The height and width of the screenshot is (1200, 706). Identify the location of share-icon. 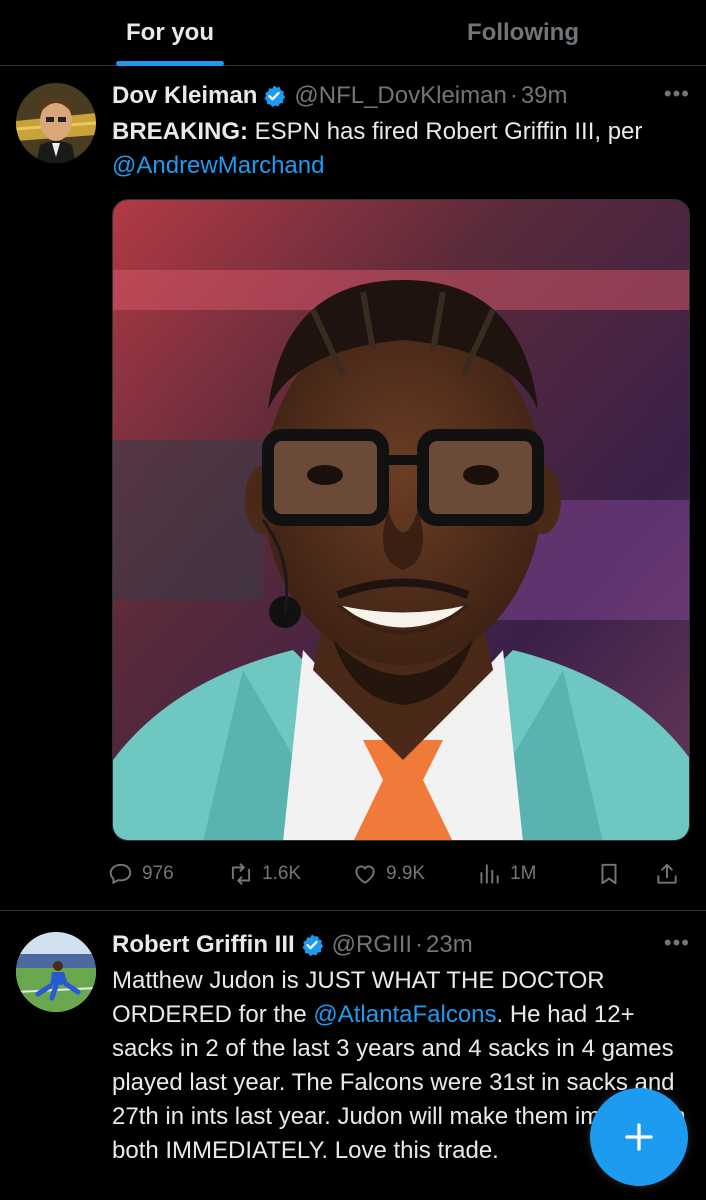
(667, 873).